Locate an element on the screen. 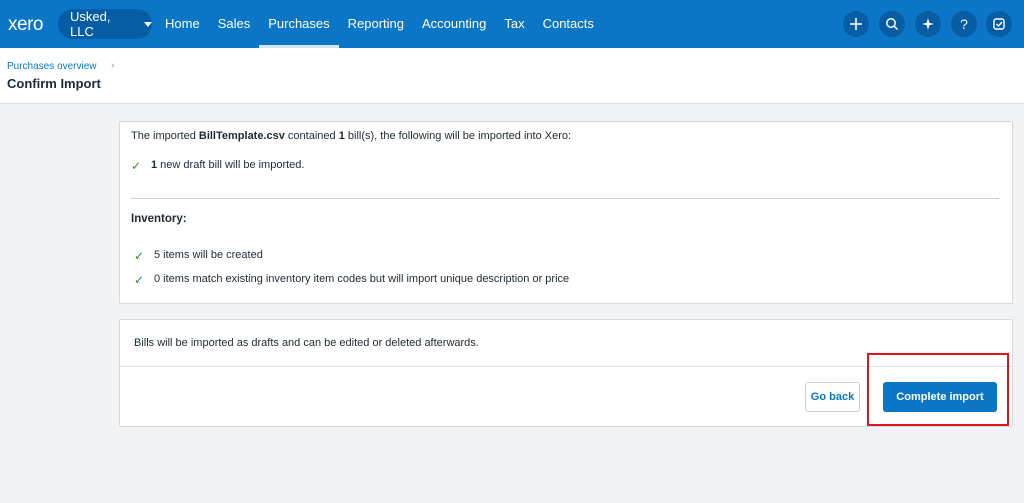 The height and width of the screenshot is (503, 1024). new-bill-text: new draft bill will be imported. is located at coordinates (231, 165).